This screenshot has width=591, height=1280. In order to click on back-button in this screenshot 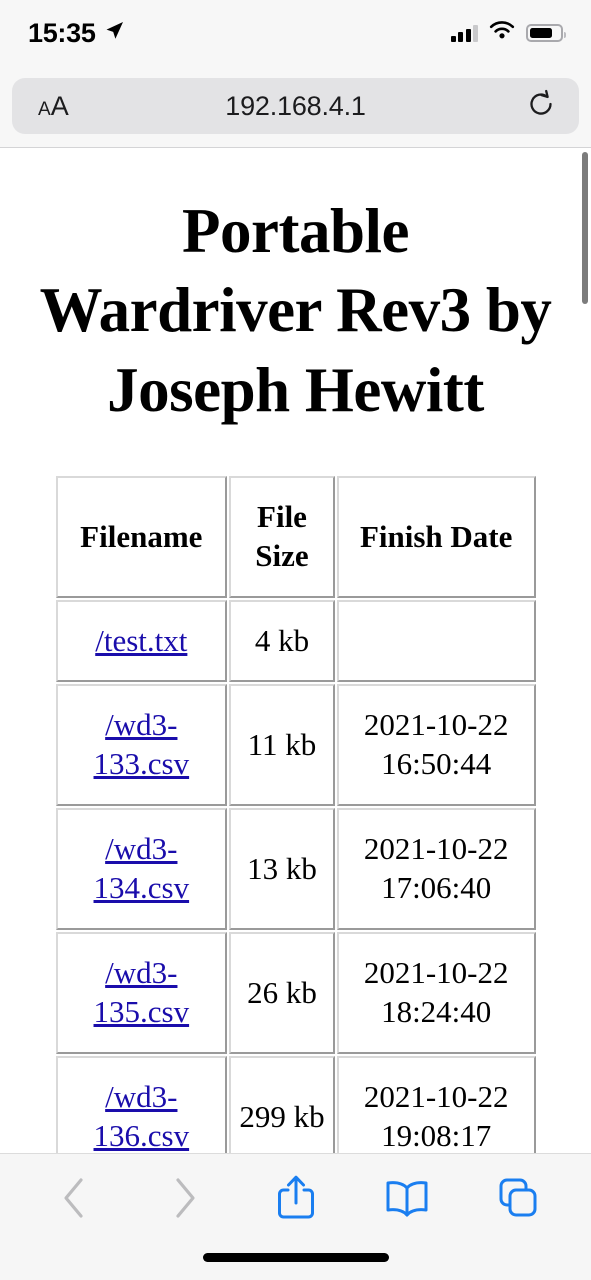, I will do `click(74, 1200)`.